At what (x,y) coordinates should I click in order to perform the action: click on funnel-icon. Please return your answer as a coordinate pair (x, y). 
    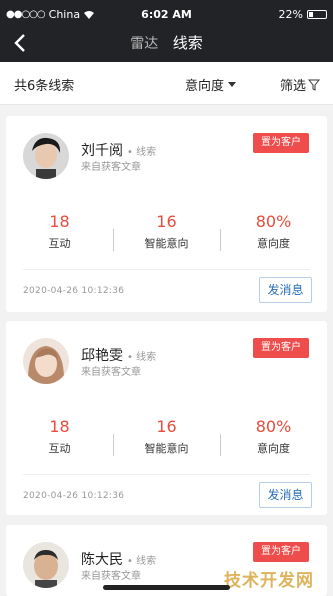
    Looking at the image, I should click on (314, 85).